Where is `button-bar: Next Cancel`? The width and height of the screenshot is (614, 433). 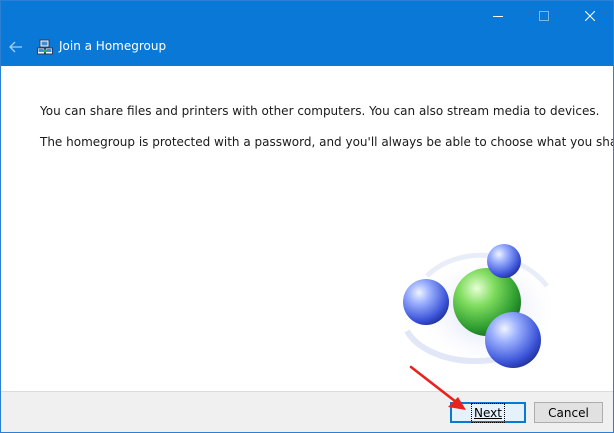
button-bar: Next Cancel is located at coordinates (307, 411).